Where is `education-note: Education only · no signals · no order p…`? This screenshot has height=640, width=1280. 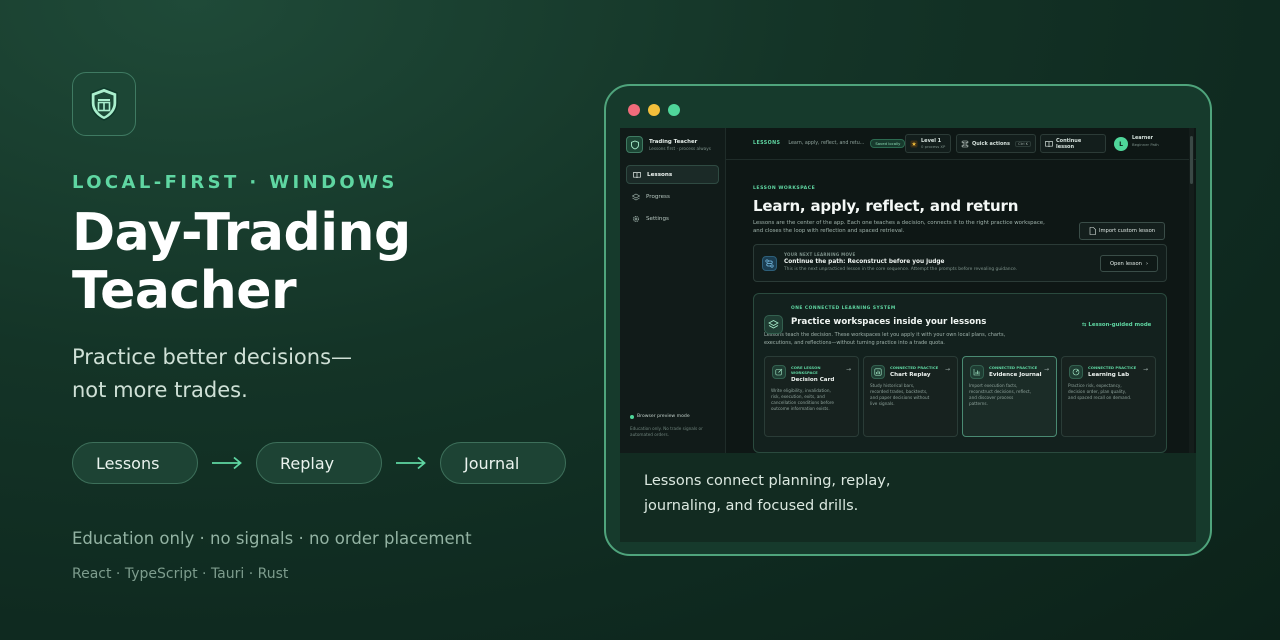
education-note: Education only · no signals · no order p… is located at coordinates (272, 538).